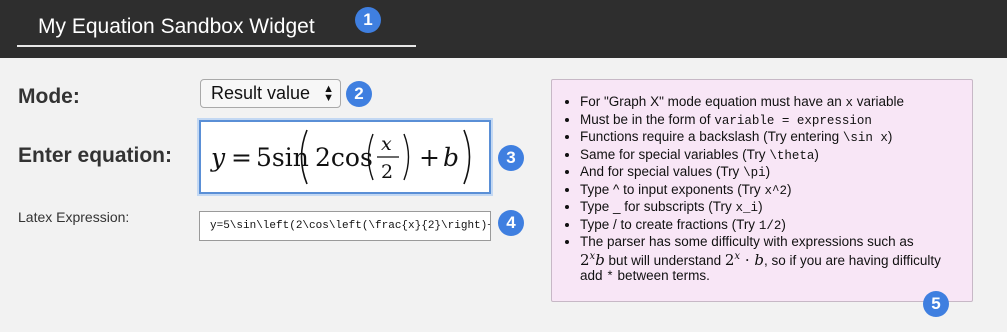 The width and height of the screenshot is (1007, 332). Describe the element at coordinates (176, 26) in the screenshot. I see `widget-title: My Equation Sandbox Widget` at that location.